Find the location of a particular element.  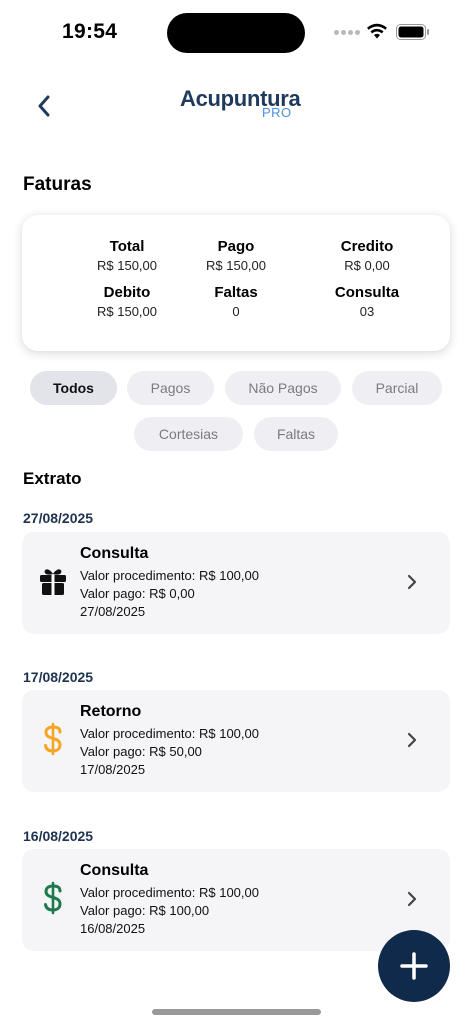

date-header: 17/08/2025 is located at coordinates (58, 677).